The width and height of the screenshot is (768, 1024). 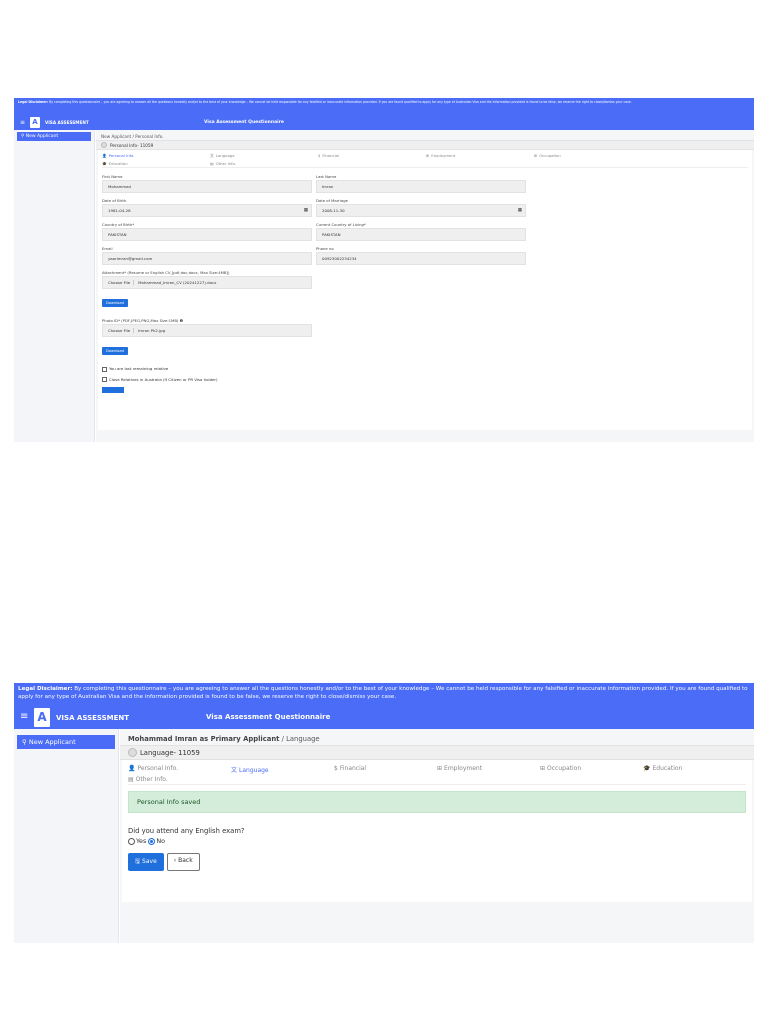 What do you see at coordinates (268, 717) in the screenshot?
I see `app-title: Visa Assessment Questionnaire` at bounding box center [268, 717].